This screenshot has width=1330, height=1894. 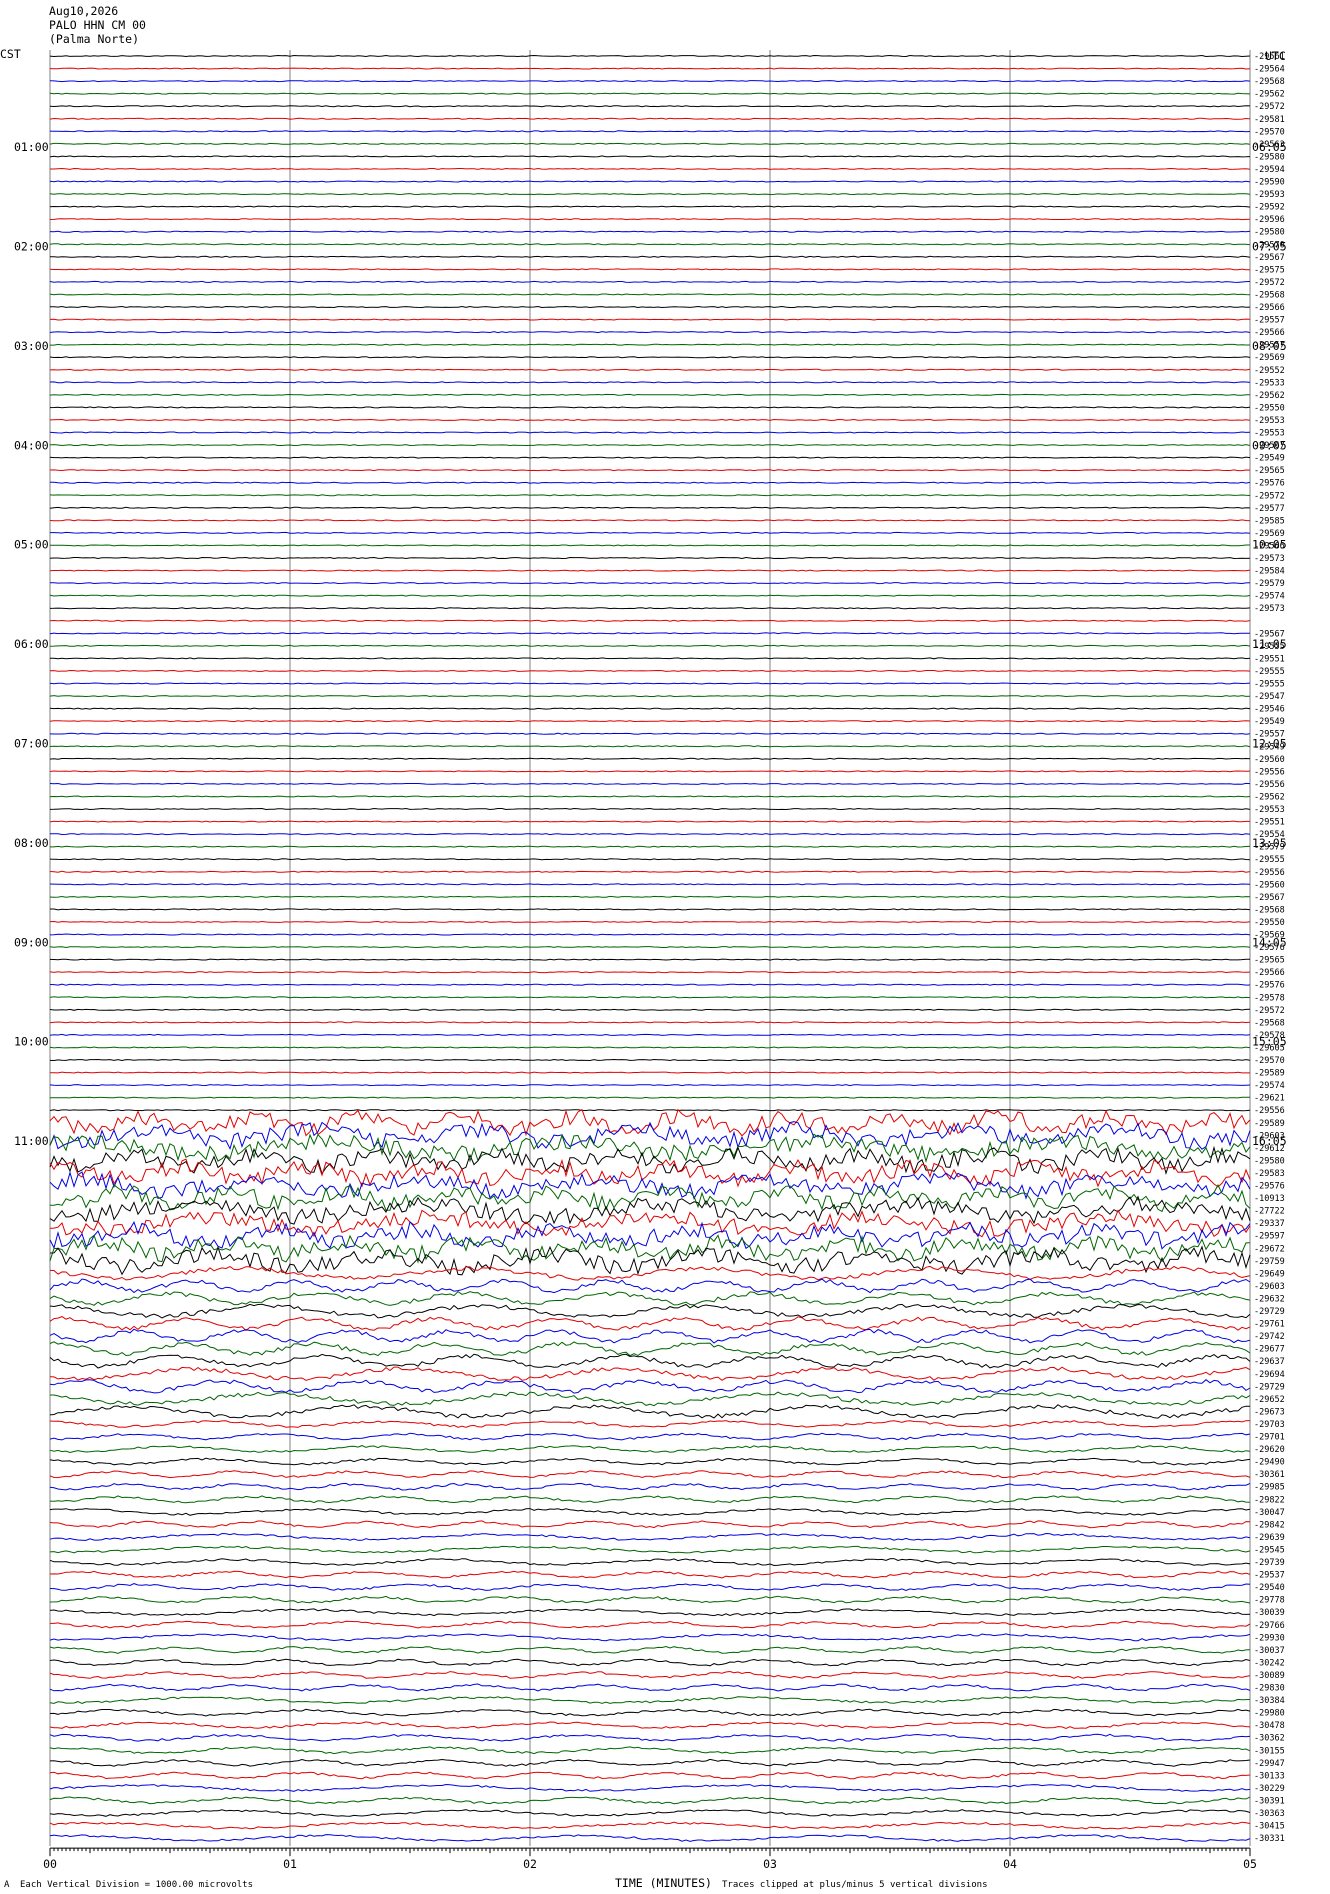 What do you see at coordinates (1269, 1576) in the screenshot?
I see `trace-offset-label: -29537` at bounding box center [1269, 1576].